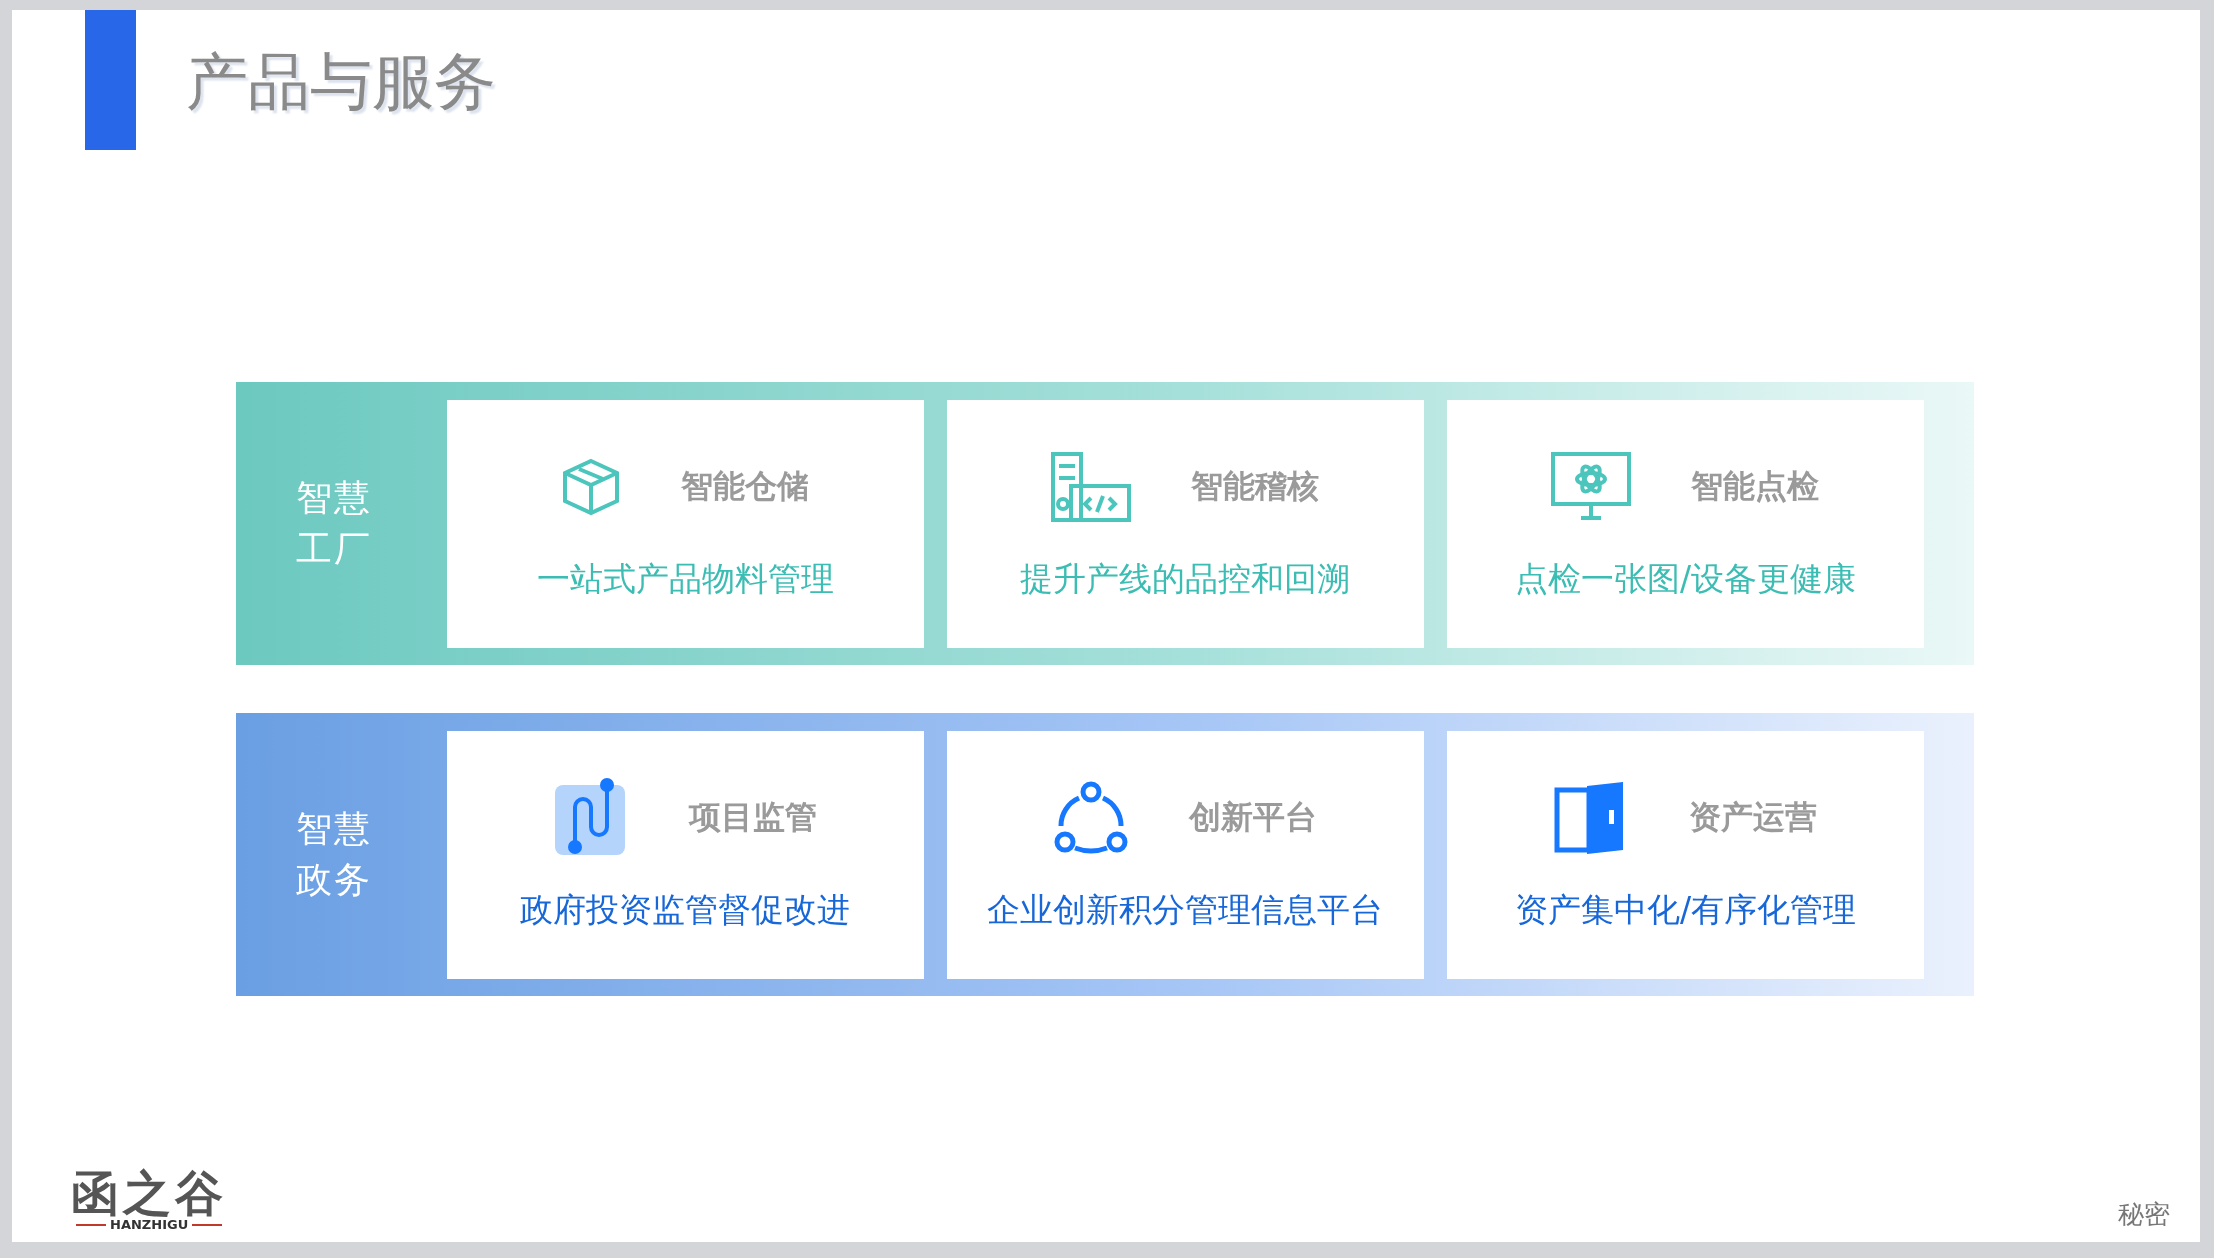 The height and width of the screenshot is (1258, 2214). Describe the element at coordinates (1685, 579) in the screenshot. I see `product-tagline: 点检一张图/设备更健康` at that location.